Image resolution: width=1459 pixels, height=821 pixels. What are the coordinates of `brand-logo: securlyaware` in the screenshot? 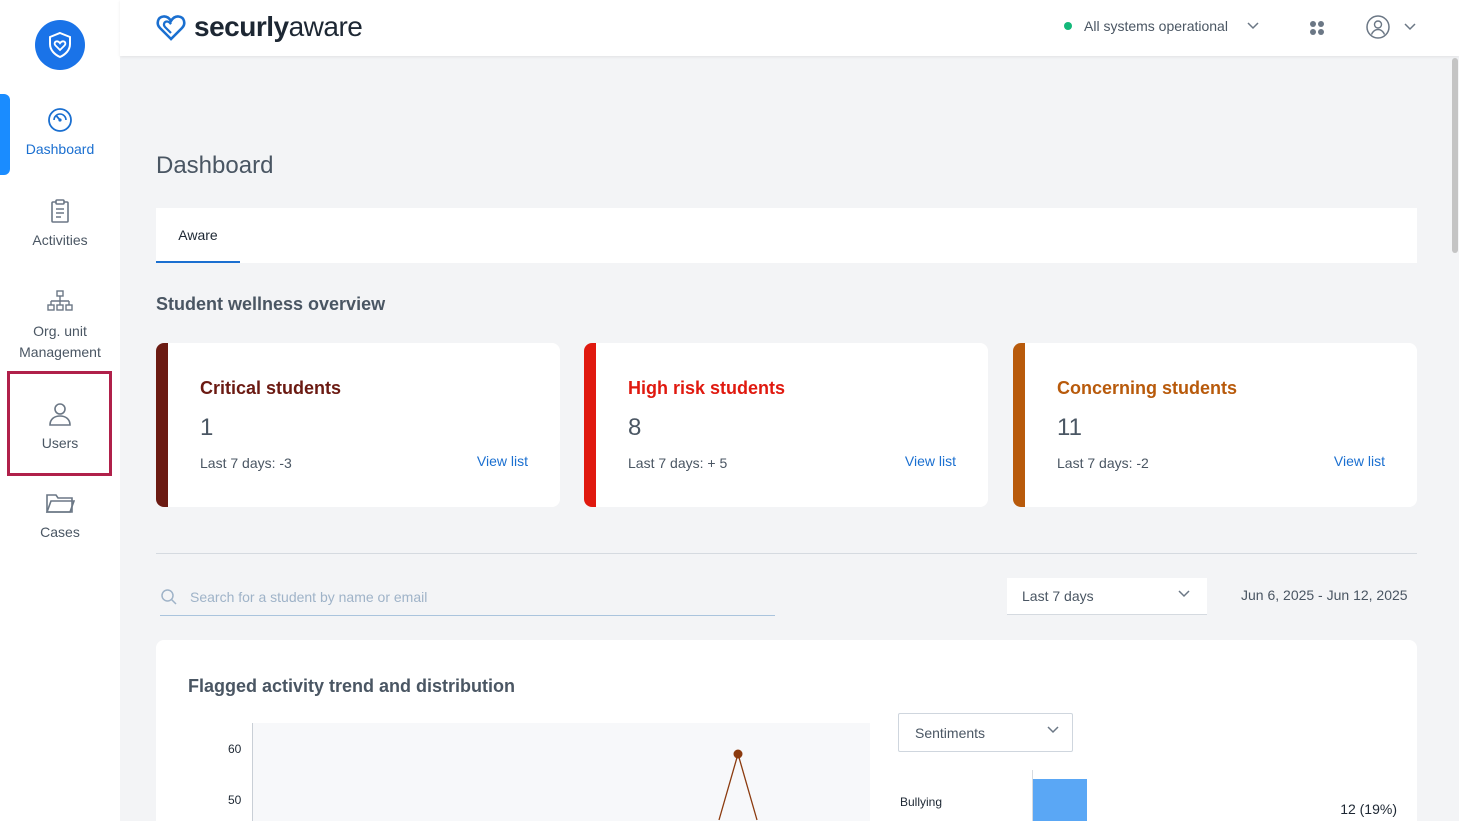 It's located at (258, 27).